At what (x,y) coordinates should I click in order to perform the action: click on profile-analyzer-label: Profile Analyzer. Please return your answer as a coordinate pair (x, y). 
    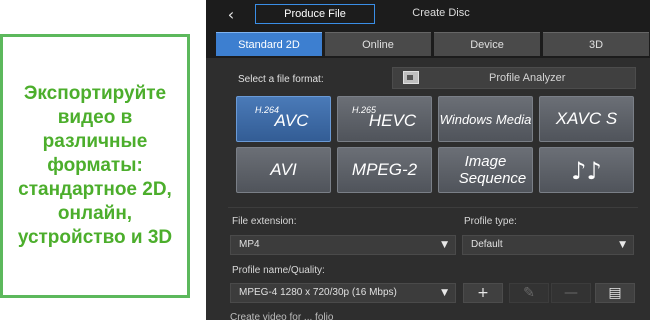
    Looking at the image, I should click on (527, 78).